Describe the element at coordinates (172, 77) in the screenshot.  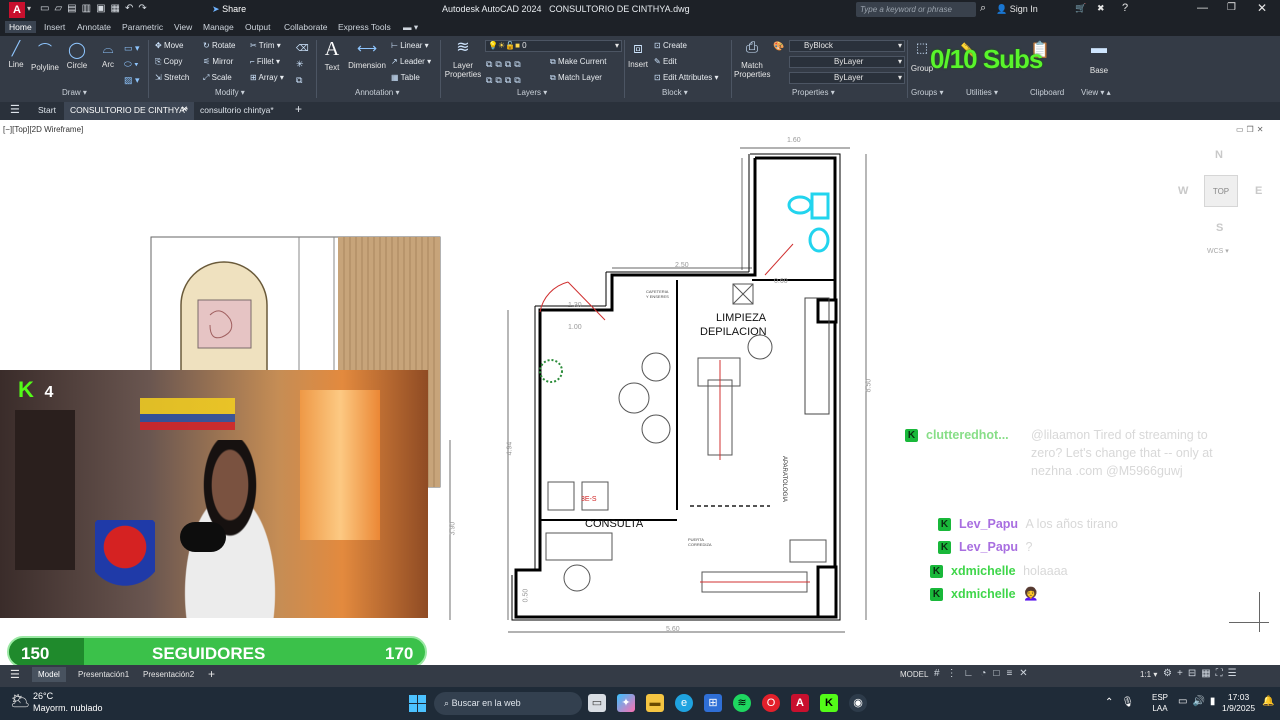
I see `stretch-button: ⇲ Stretch` at that location.